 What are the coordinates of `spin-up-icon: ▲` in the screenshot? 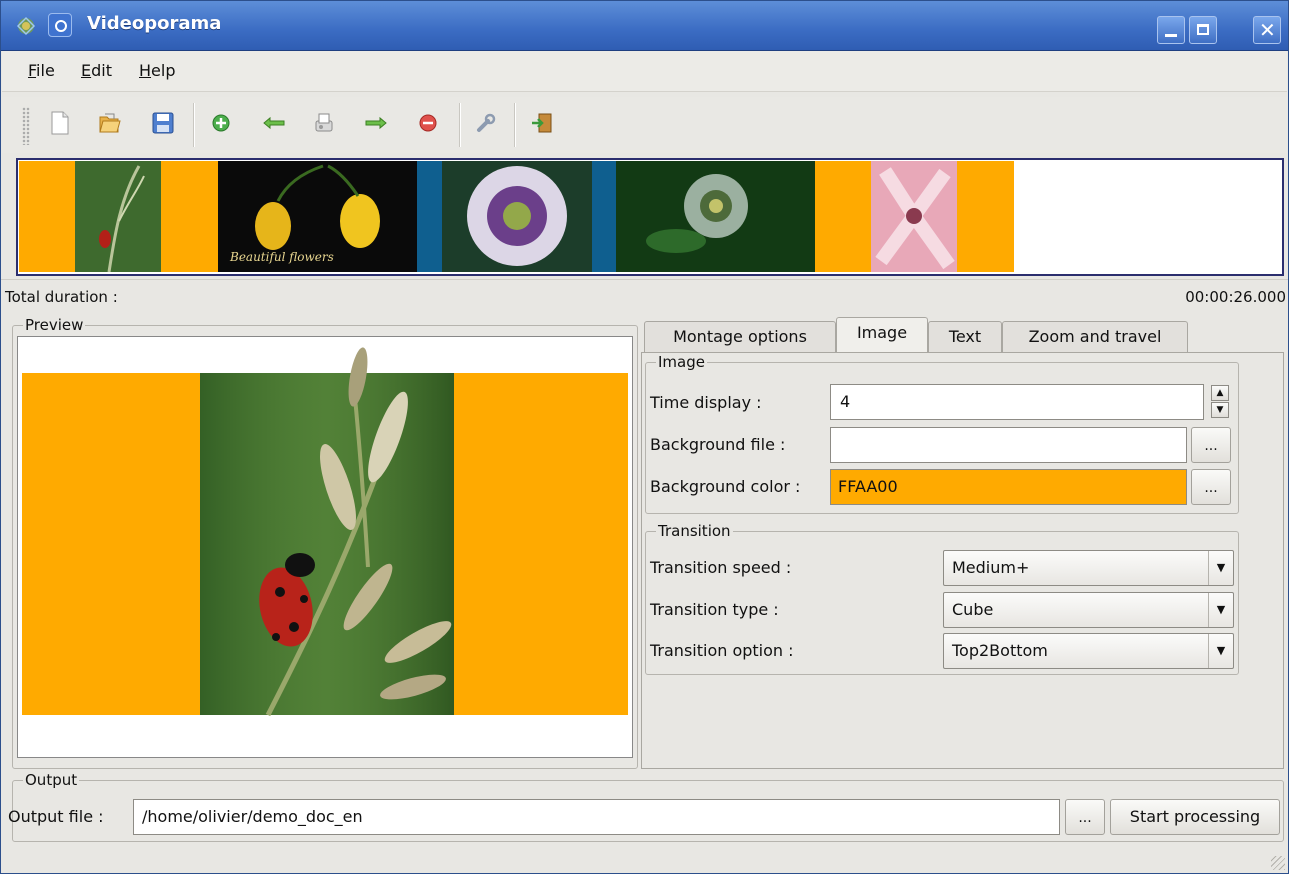 It's located at (1220, 393).